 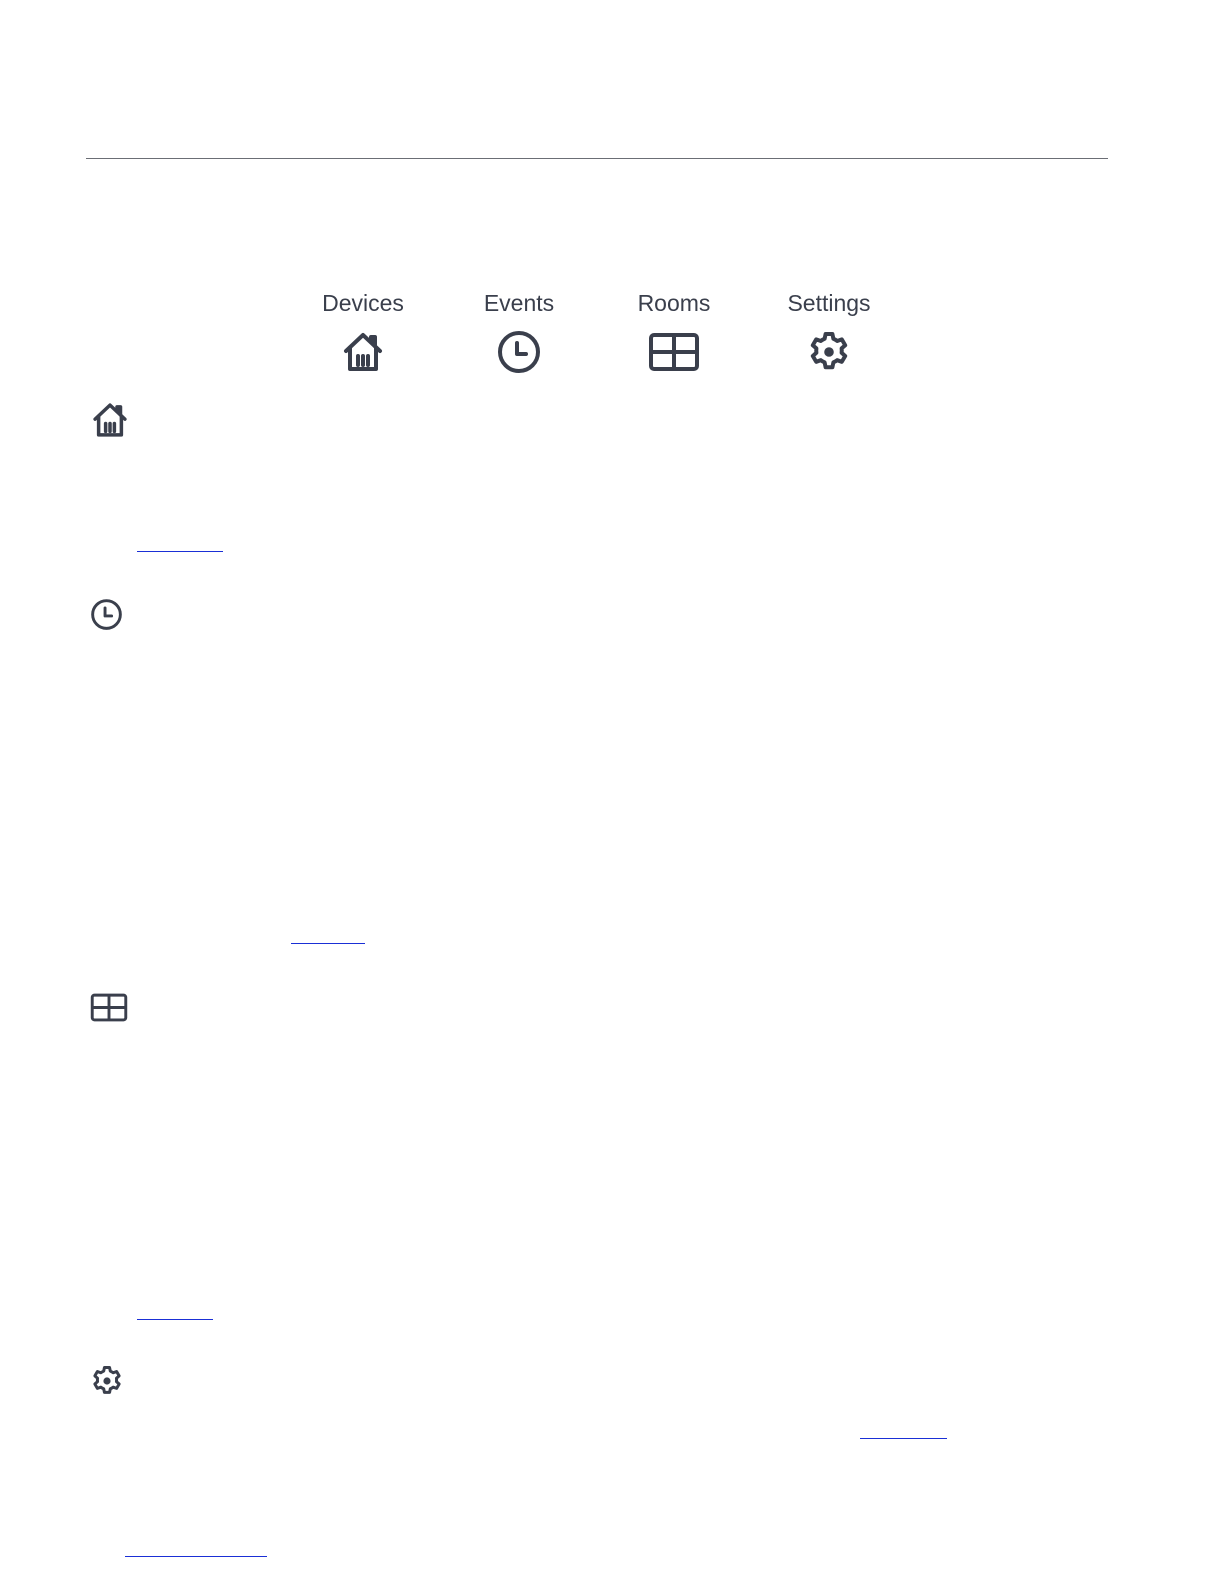 What do you see at coordinates (674, 303) in the screenshot?
I see `tab-rooms-label: Rooms` at bounding box center [674, 303].